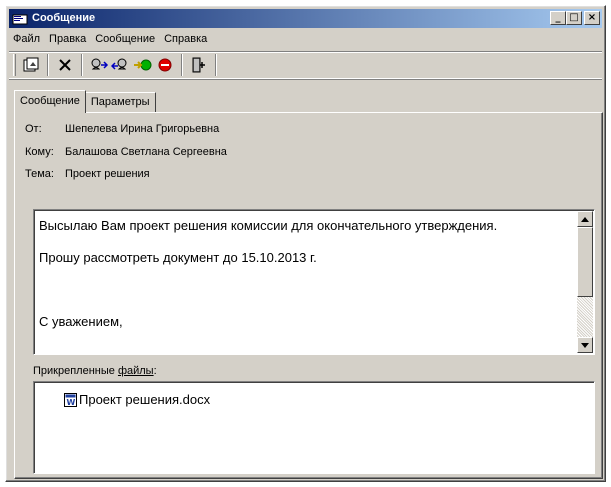 The width and height of the screenshot is (611, 487). Describe the element at coordinates (199, 65) in the screenshot. I see `exit-icon` at that location.